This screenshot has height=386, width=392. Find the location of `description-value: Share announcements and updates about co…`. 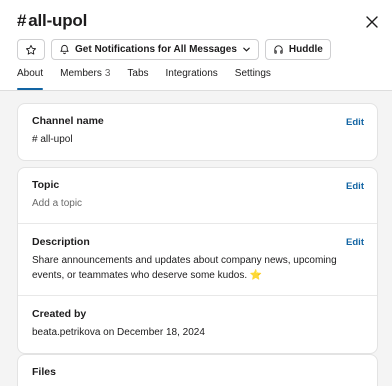

description-value: Share announcements and updates about co… is located at coordinates (184, 268).